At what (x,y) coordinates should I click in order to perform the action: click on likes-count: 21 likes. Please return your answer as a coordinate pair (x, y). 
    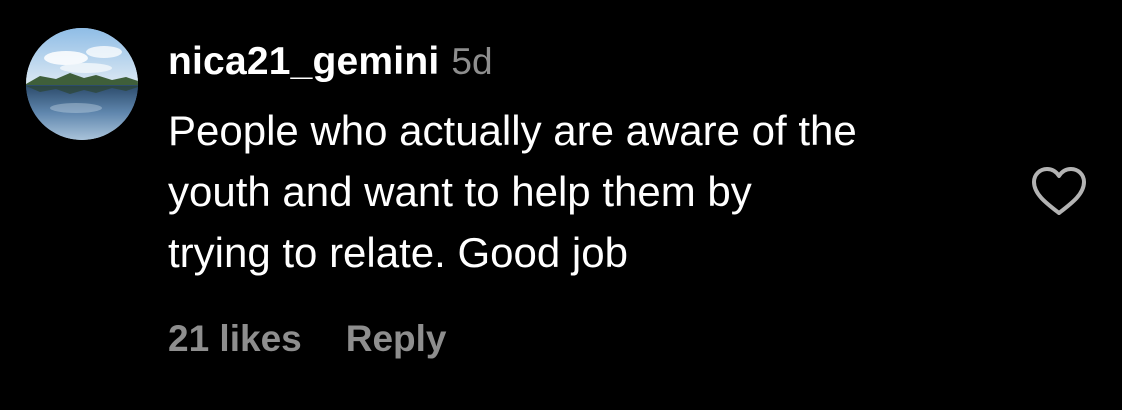
    Looking at the image, I should click on (235, 339).